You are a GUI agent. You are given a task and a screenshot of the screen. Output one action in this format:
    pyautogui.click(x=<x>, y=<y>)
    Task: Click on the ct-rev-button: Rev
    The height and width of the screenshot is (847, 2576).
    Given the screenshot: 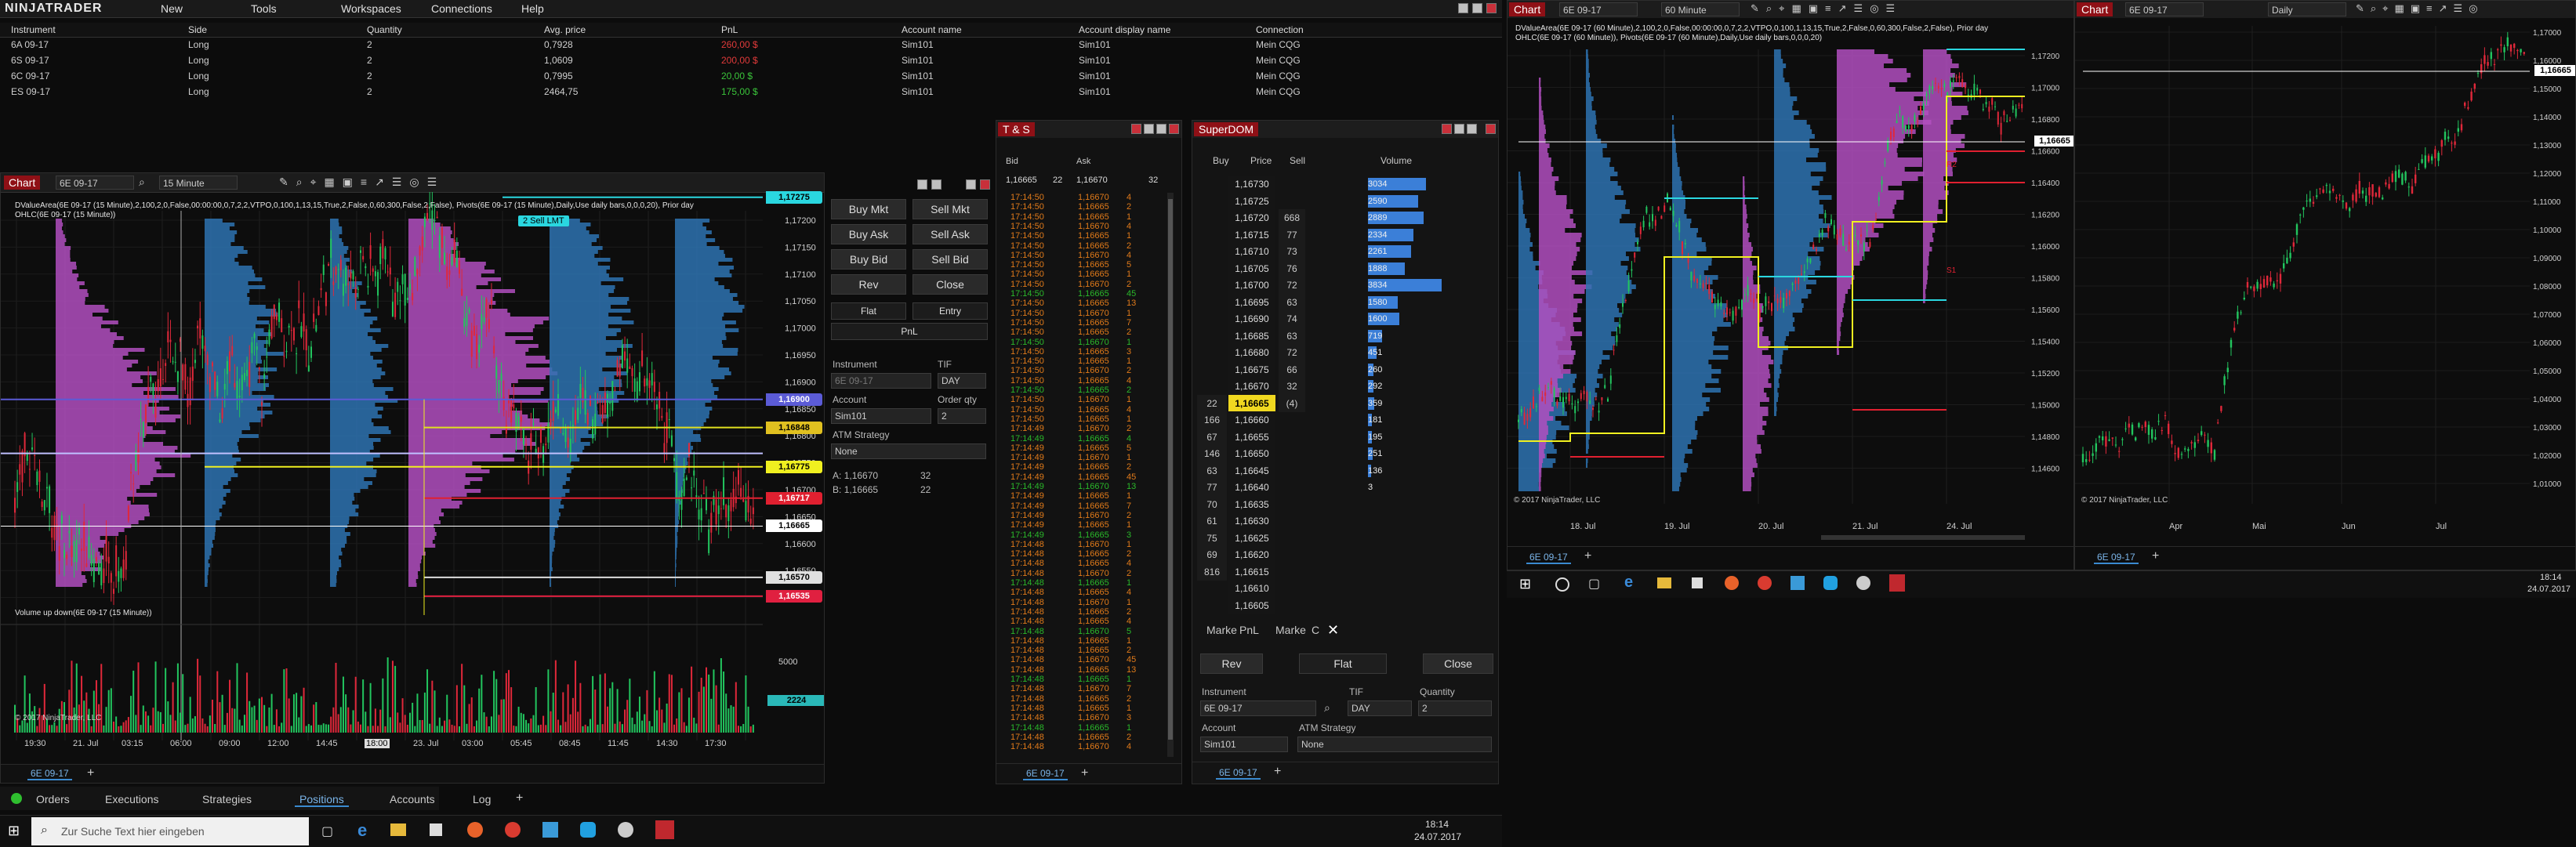 What is the action you would take?
    pyautogui.click(x=869, y=285)
    